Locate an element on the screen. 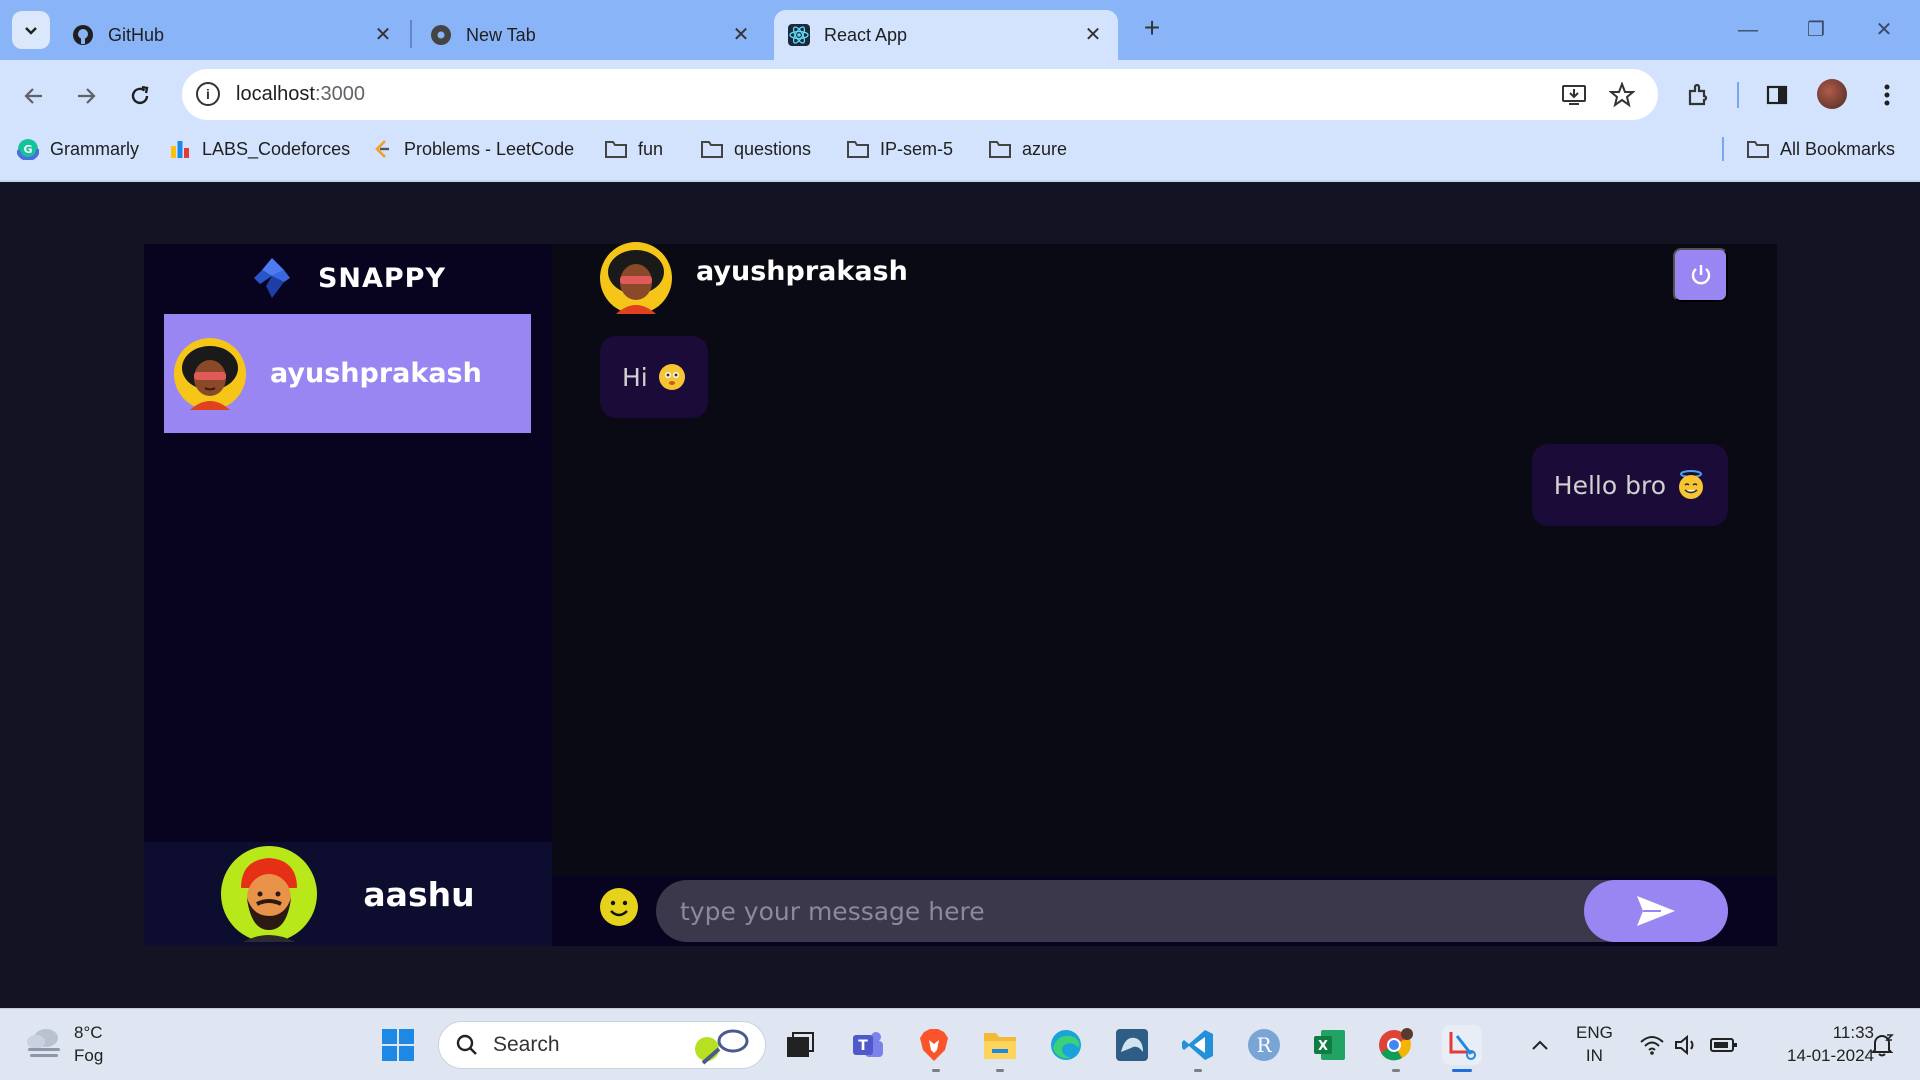  chat-input-bar is located at coordinates (1164, 911).